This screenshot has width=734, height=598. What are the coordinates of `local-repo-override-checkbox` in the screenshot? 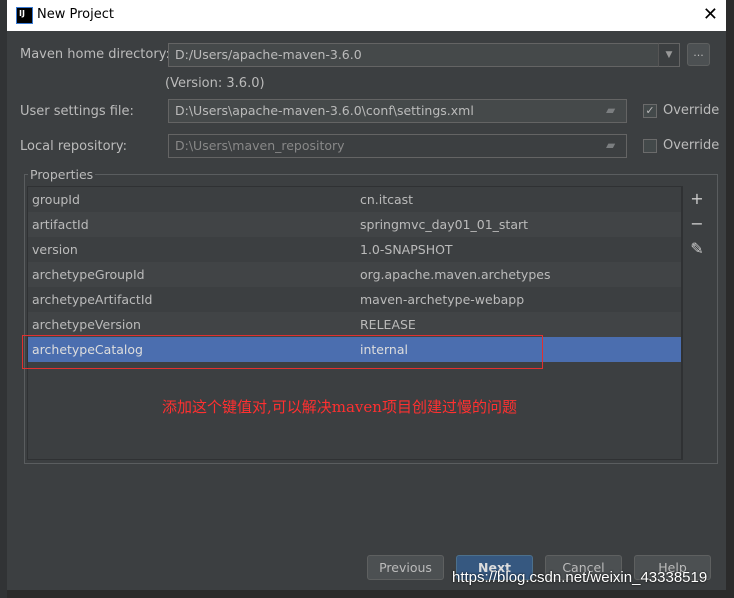 It's located at (650, 146).